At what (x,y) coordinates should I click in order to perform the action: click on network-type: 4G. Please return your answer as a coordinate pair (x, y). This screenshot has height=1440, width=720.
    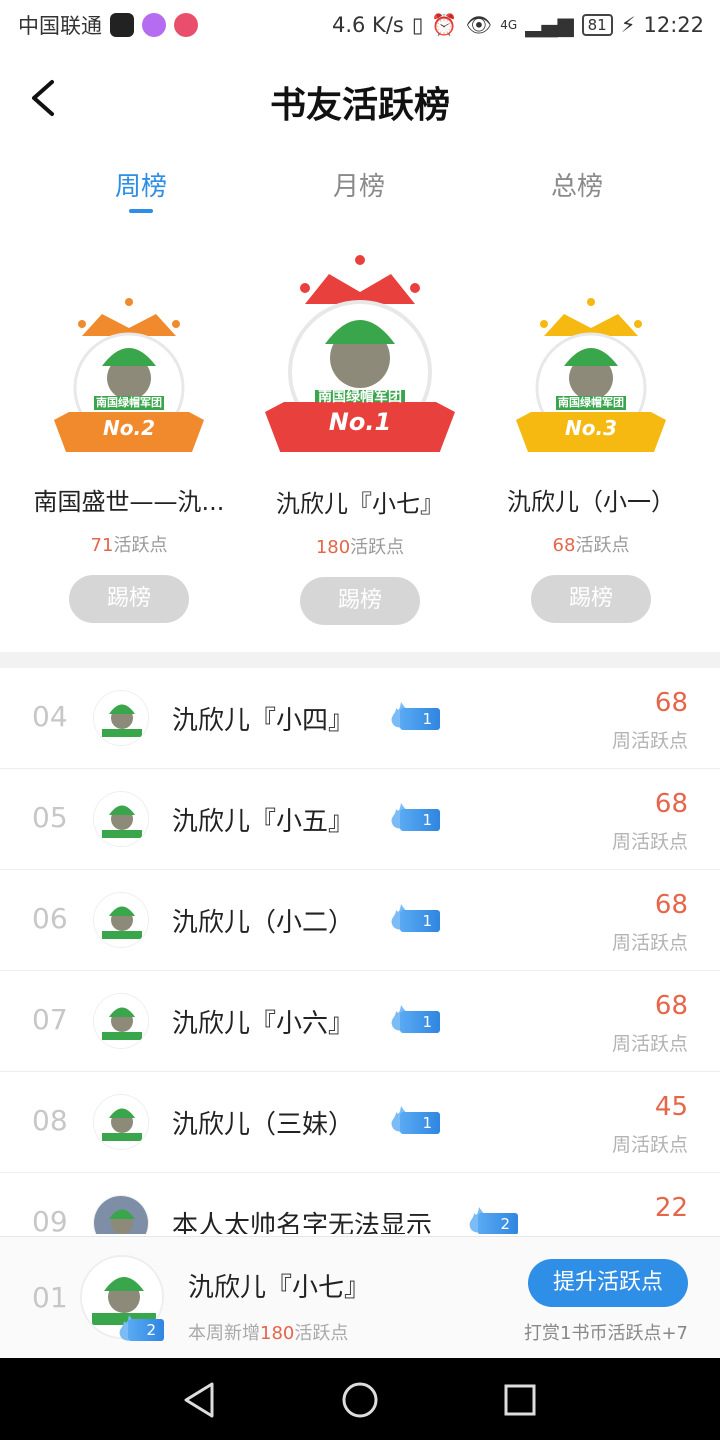
    Looking at the image, I should click on (509, 25).